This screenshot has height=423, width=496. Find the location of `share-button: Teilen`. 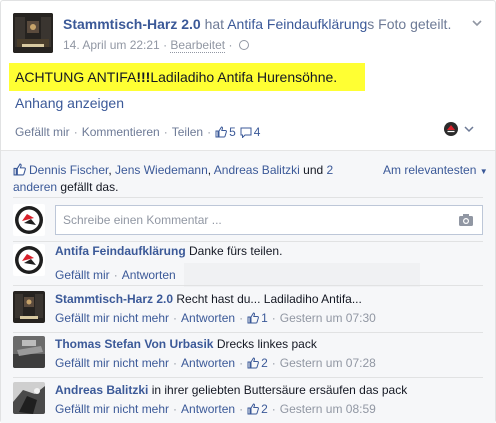

share-button: Teilen is located at coordinates (187, 132).